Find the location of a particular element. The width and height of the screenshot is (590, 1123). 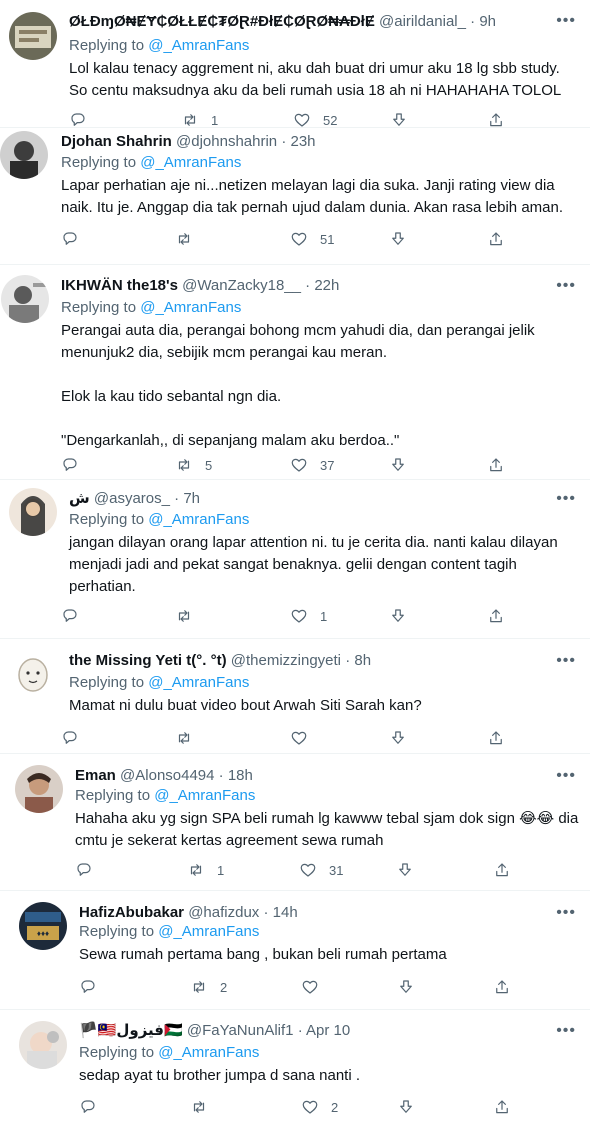

arrow-down-icon is located at coordinates (398, 464).